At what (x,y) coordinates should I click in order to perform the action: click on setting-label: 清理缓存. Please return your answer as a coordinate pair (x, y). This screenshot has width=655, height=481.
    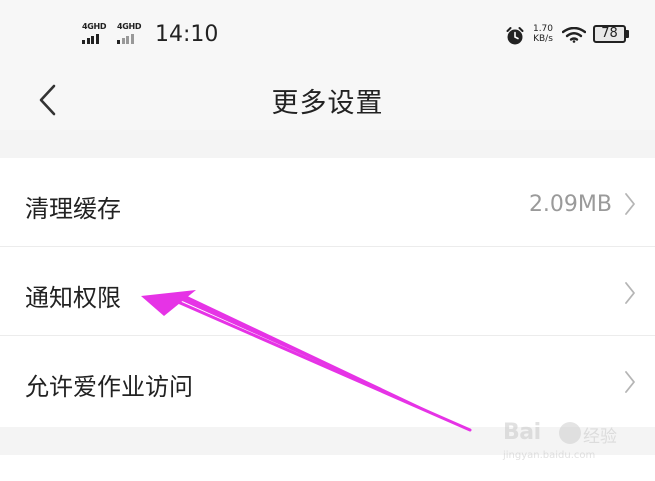
    Looking at the image, I should click on (73, 209).